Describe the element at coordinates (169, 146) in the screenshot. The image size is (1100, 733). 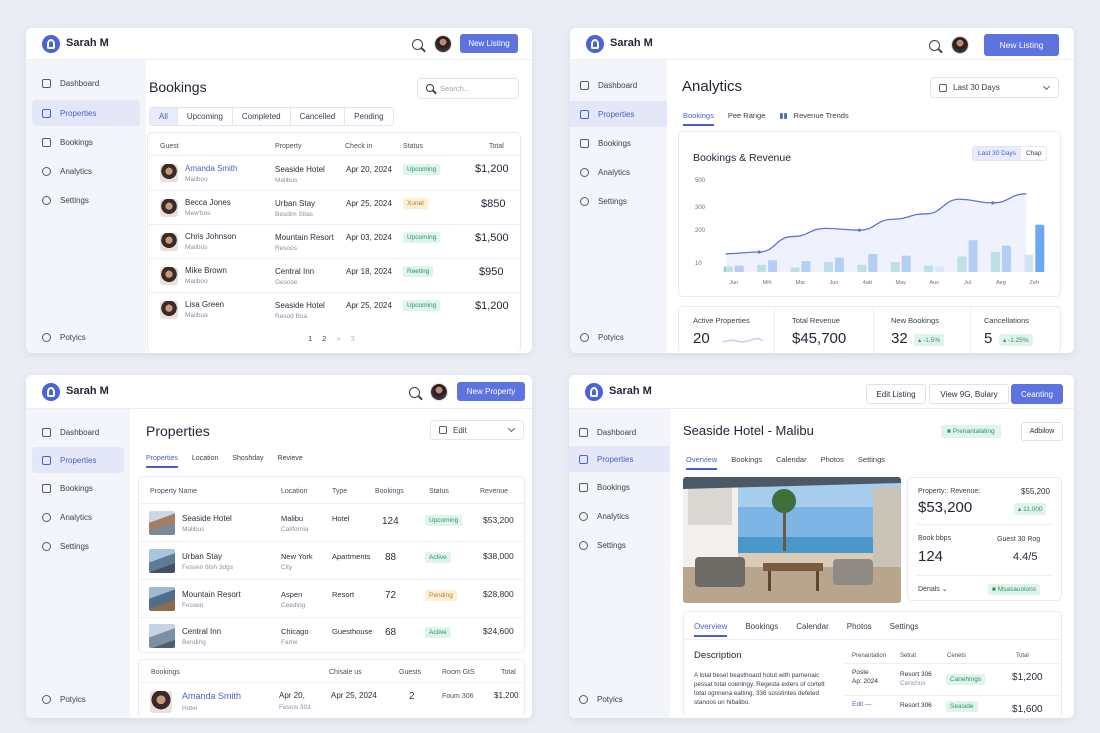
I see `col-guest: Guest` at that location.